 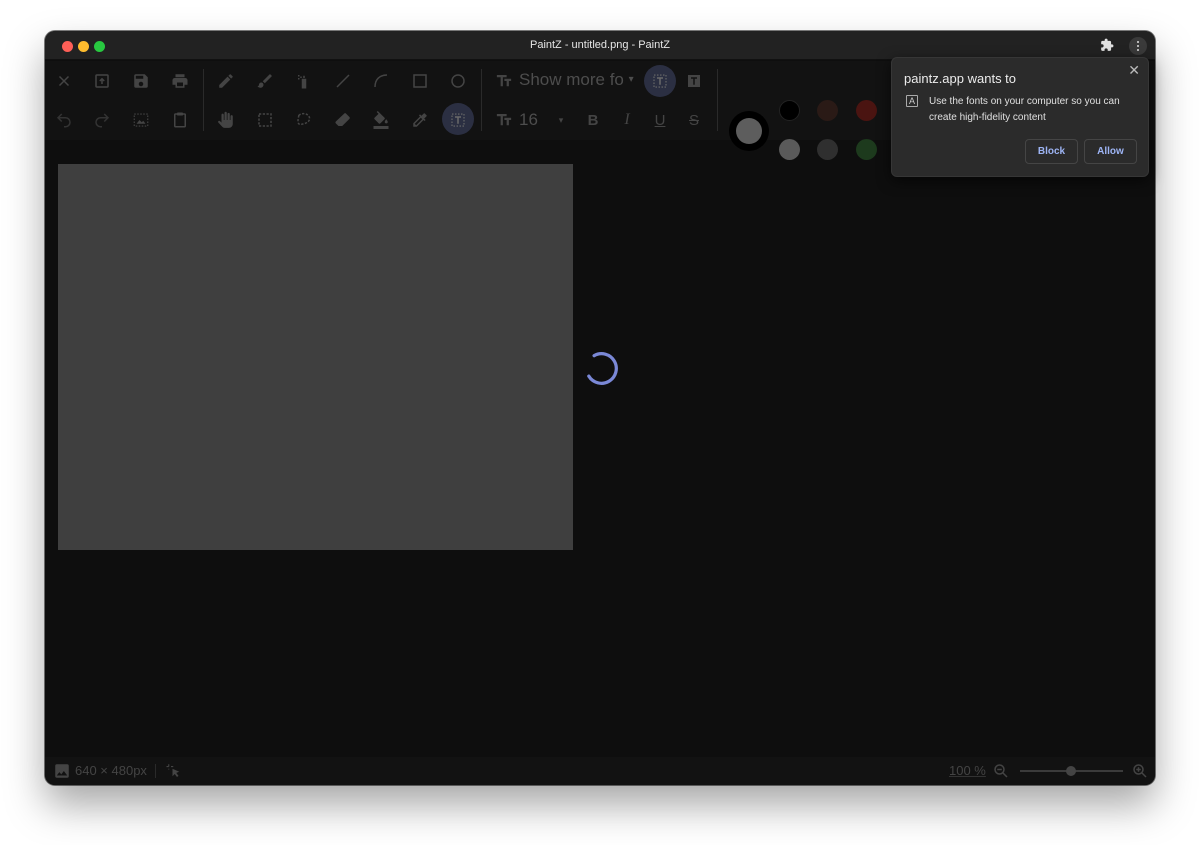 I want to click on status-bar: 640 × 480px 100 %, so click(x=600, y=771).